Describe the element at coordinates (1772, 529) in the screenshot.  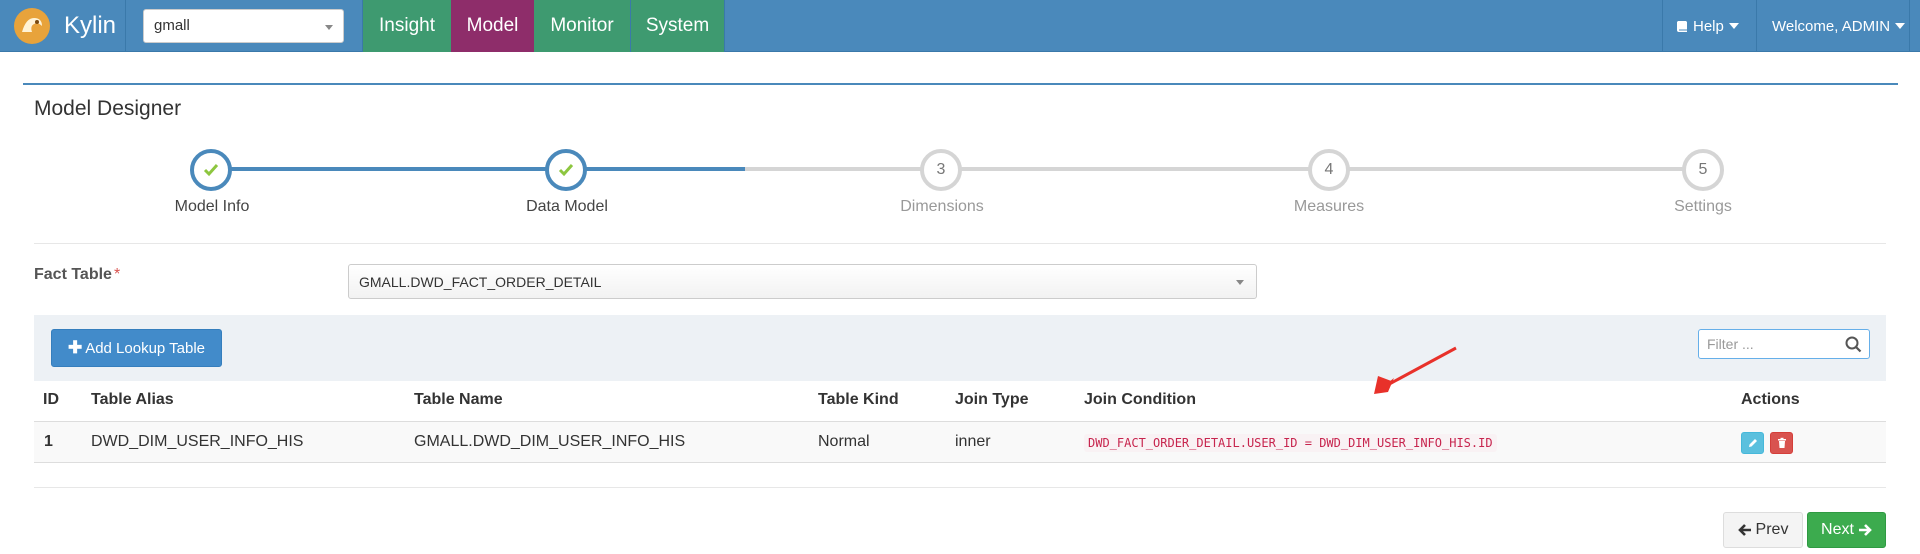
I see `prev-label: Prev` at that location.